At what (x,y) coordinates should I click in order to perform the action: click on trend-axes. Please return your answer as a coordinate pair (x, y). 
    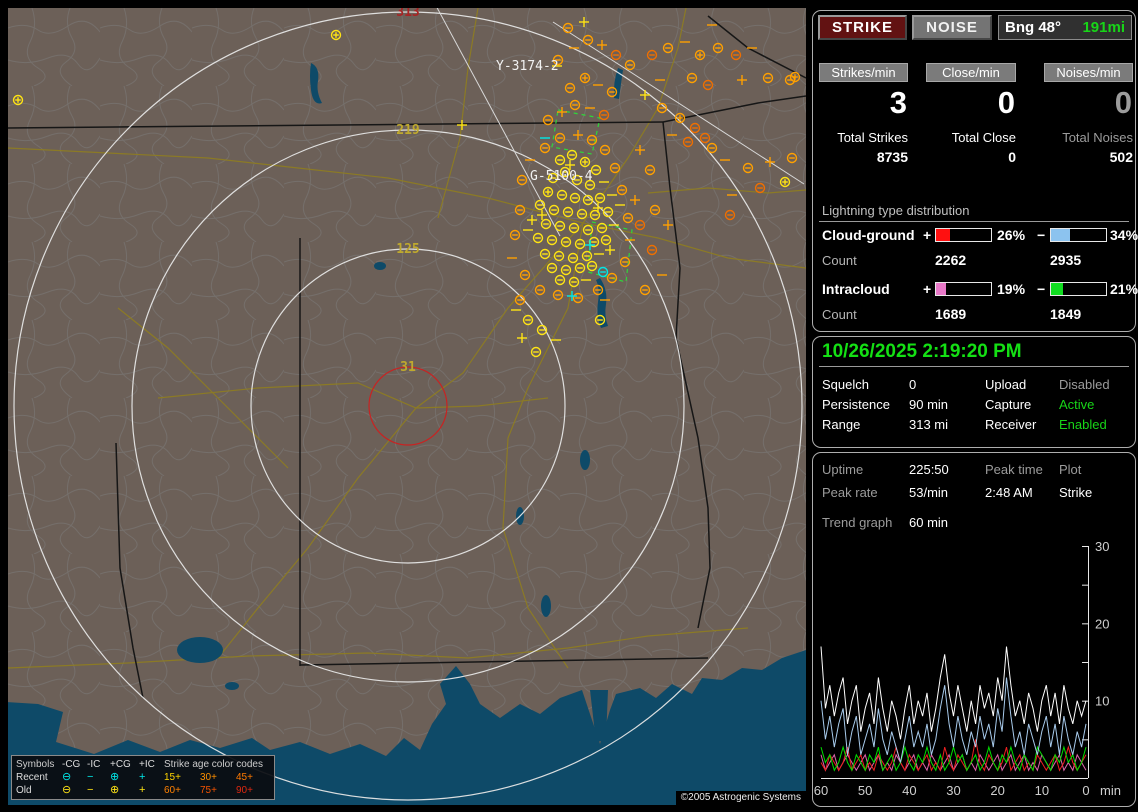
    Looking at the image, I should click on (955, 662).